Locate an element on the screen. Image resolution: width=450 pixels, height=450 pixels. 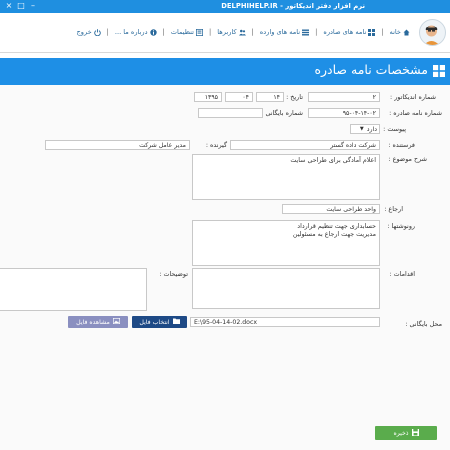
outgoing-number-field: ۹۵-۰۴-۱۴-۰۲ is located at coordinates (344, 113).